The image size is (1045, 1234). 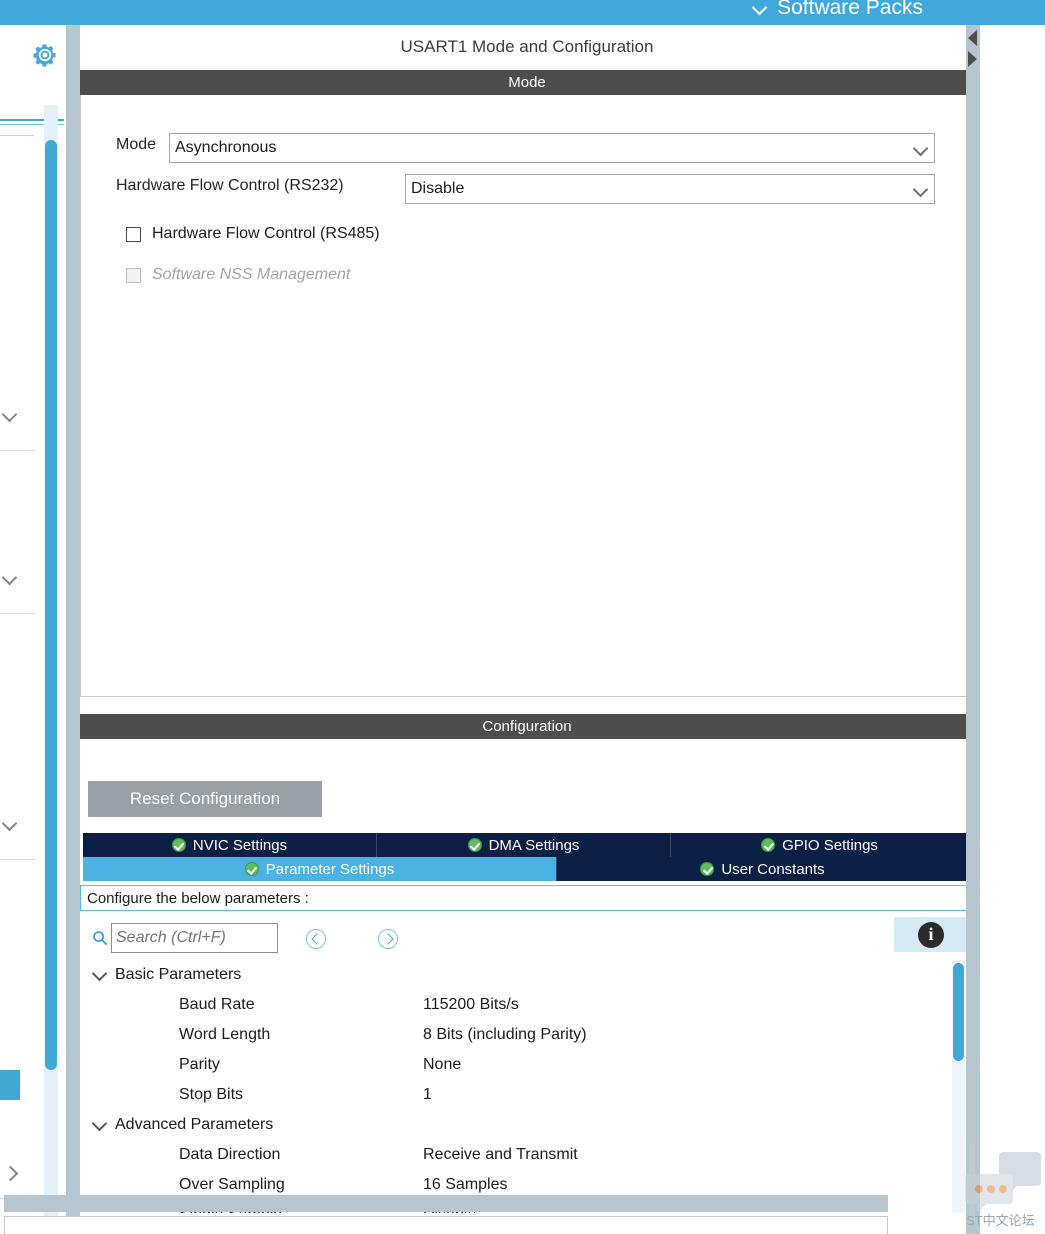 What do you see at coordinates (958, 1012) in the screenshot?
I see `parameters-scrollbar-thumb` at bounding box center [958, 1012].